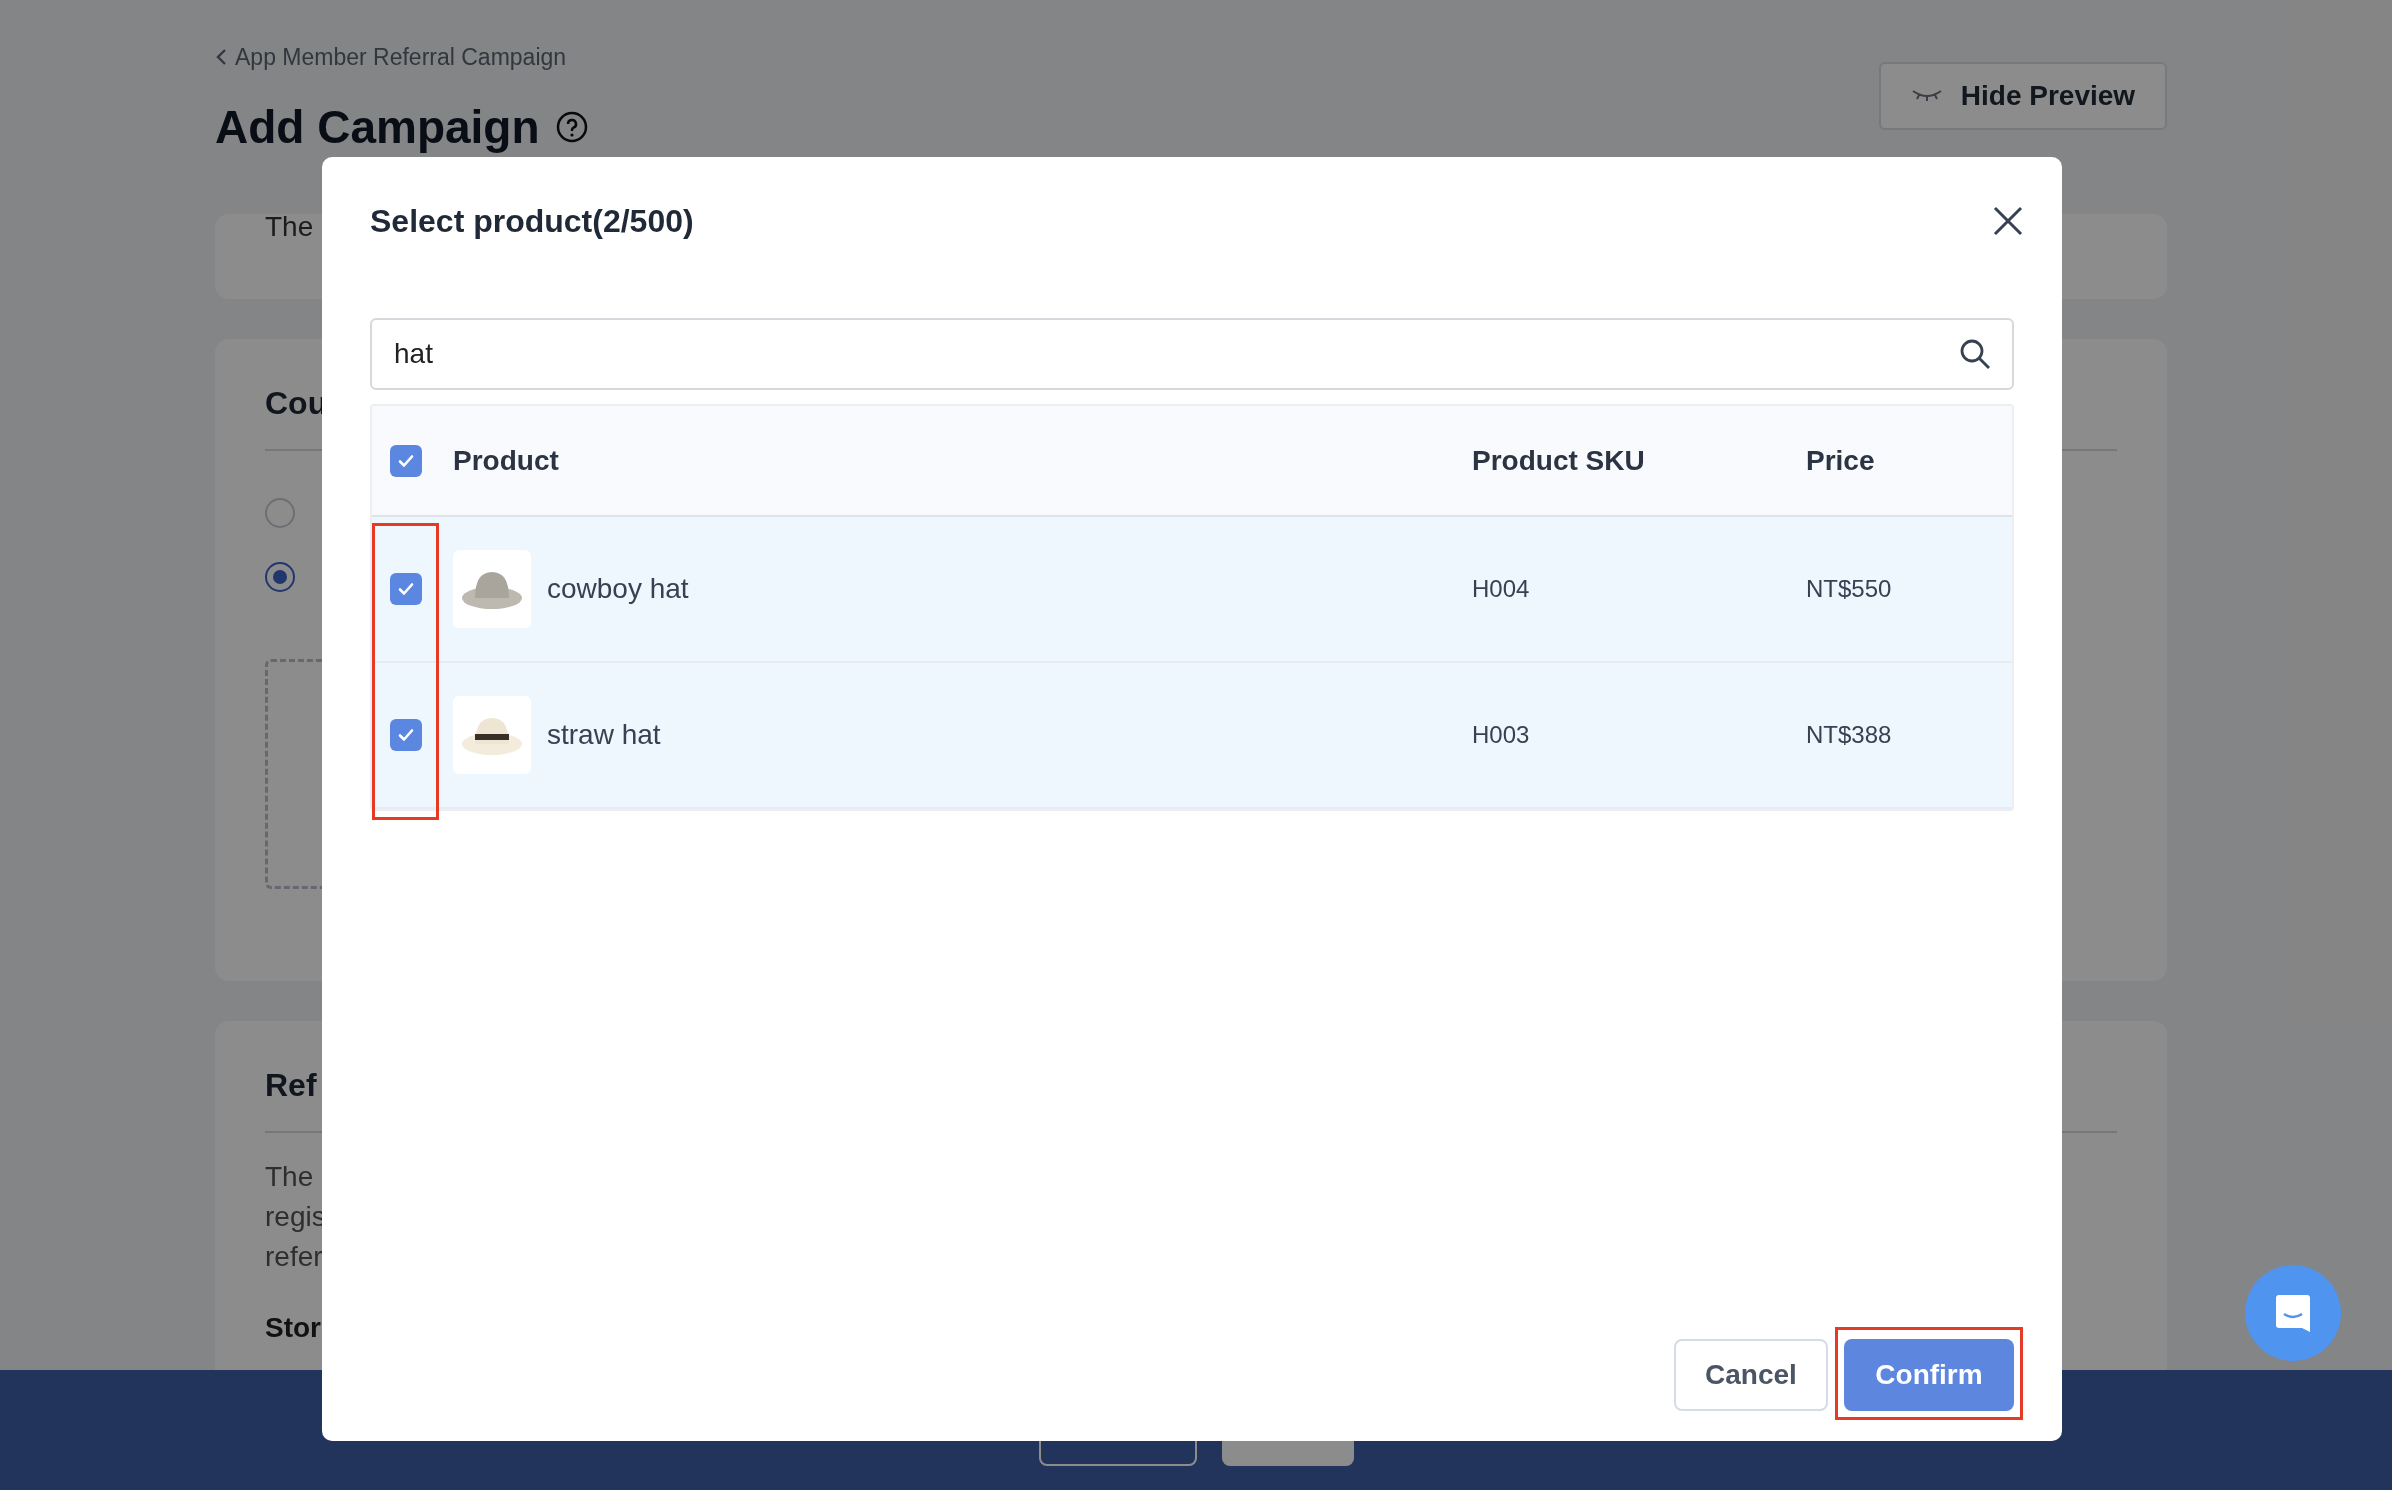  What do you see at coordinates (571, 127) in the screenshot?
I see `help-icon` at bounding box center [571, 127].